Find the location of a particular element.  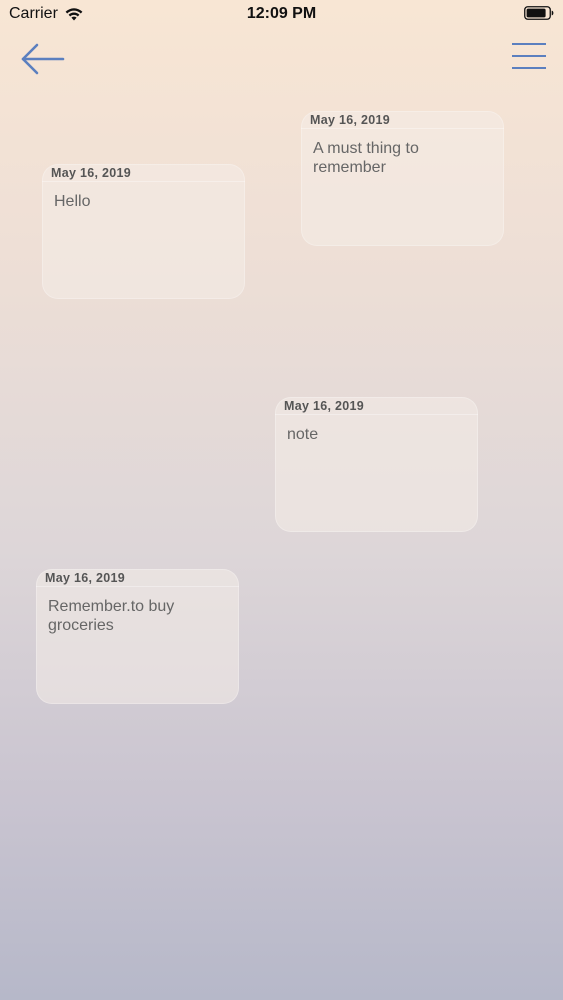

battery-icon is located at coordinates (539, 13).